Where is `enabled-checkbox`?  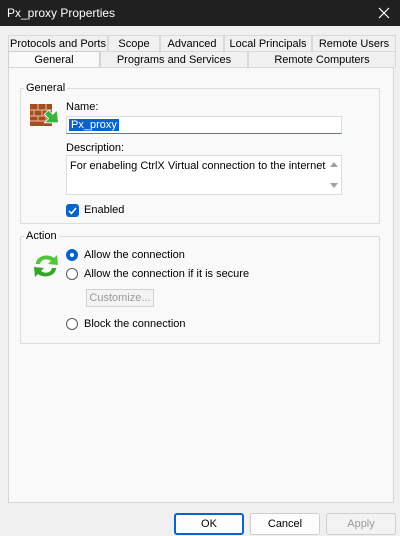 enabled-checkbox is located at coordinates (72, 210).